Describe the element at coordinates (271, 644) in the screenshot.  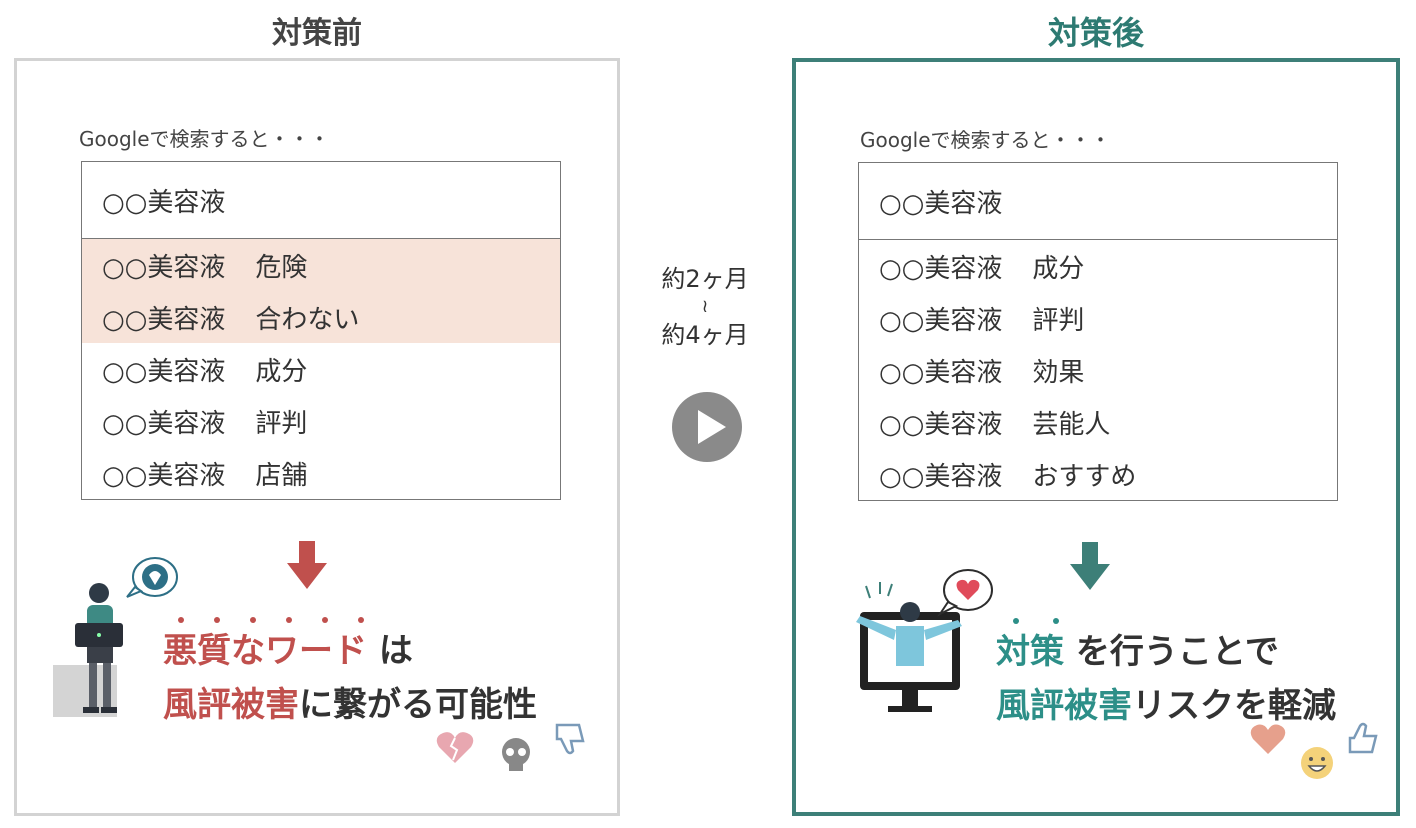
I see `before-message-emphasis-1: 悪質なワード` at that location.